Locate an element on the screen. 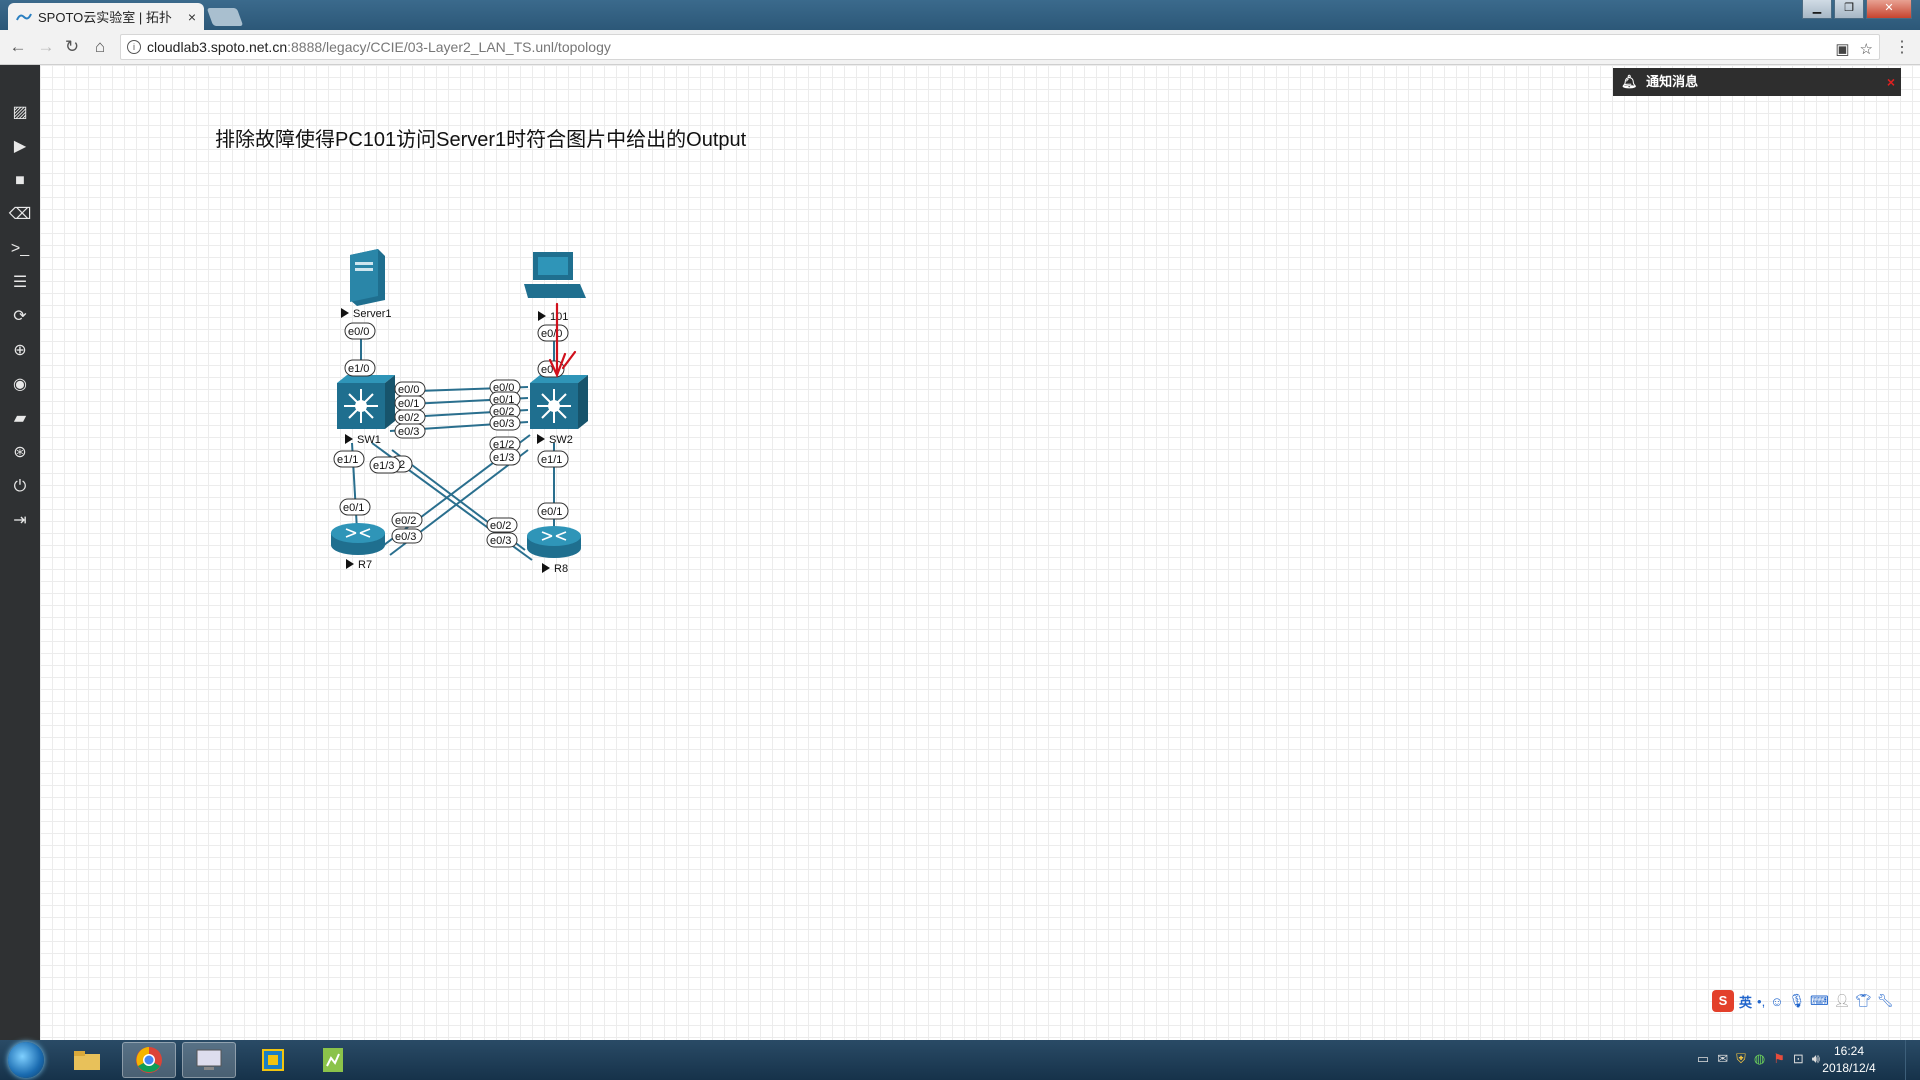 Image resolution: width=1920 pixels, height=1080 pixels. shield-tray-icon: ⛨ is located at coordinates (1741, 1059).